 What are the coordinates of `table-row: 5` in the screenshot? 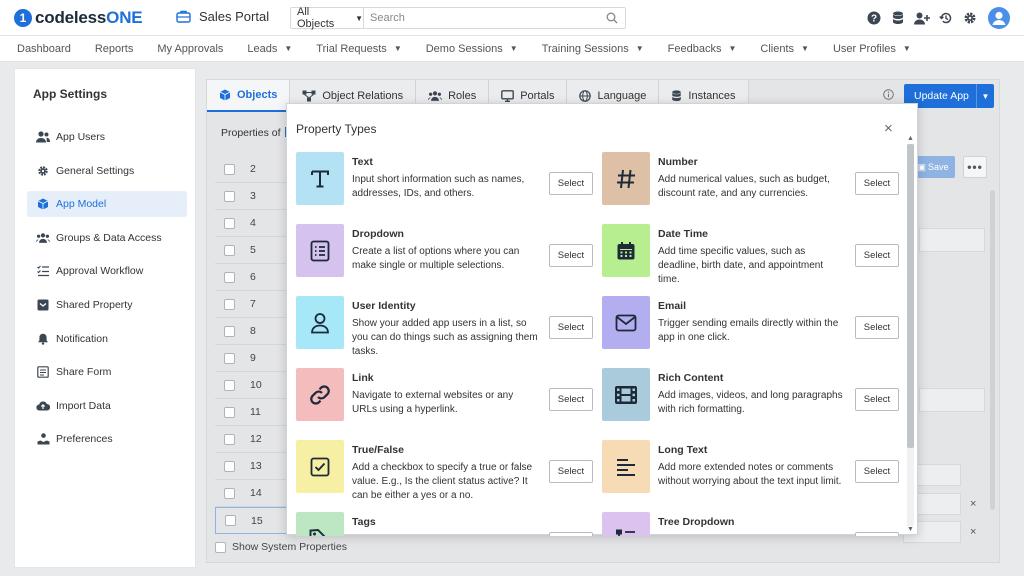 It's located at (256, 250).